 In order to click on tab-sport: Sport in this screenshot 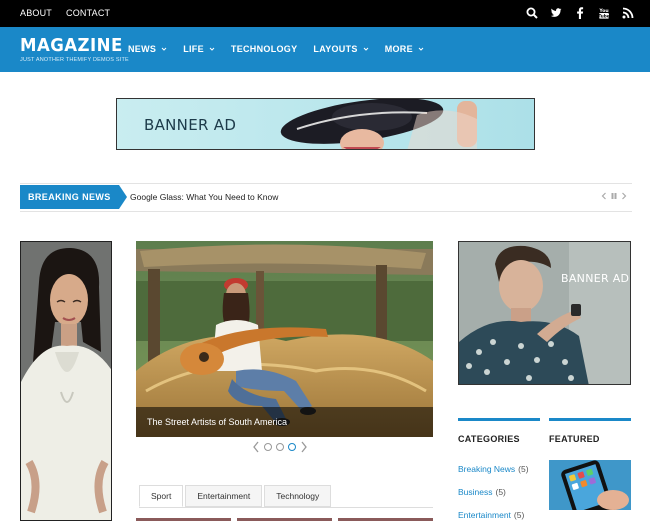, I will do `click(161, 496)`.